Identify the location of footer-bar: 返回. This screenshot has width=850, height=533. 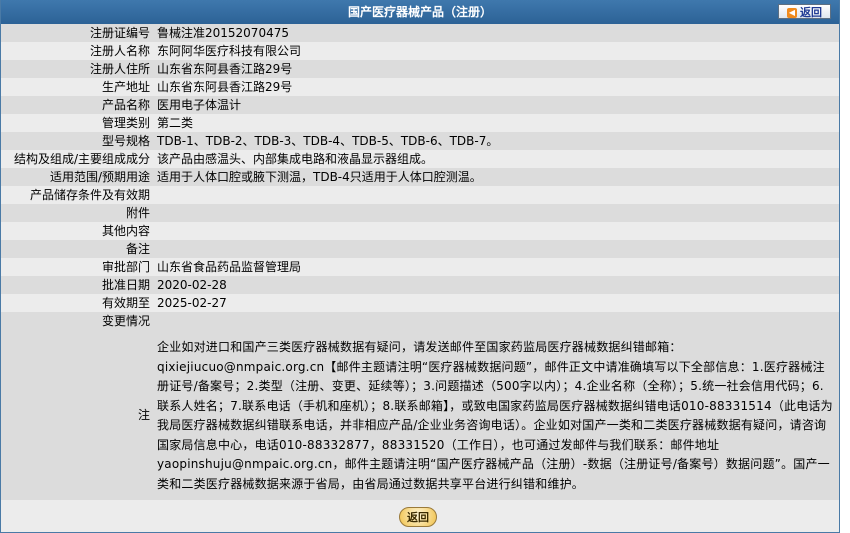
(420, 516).